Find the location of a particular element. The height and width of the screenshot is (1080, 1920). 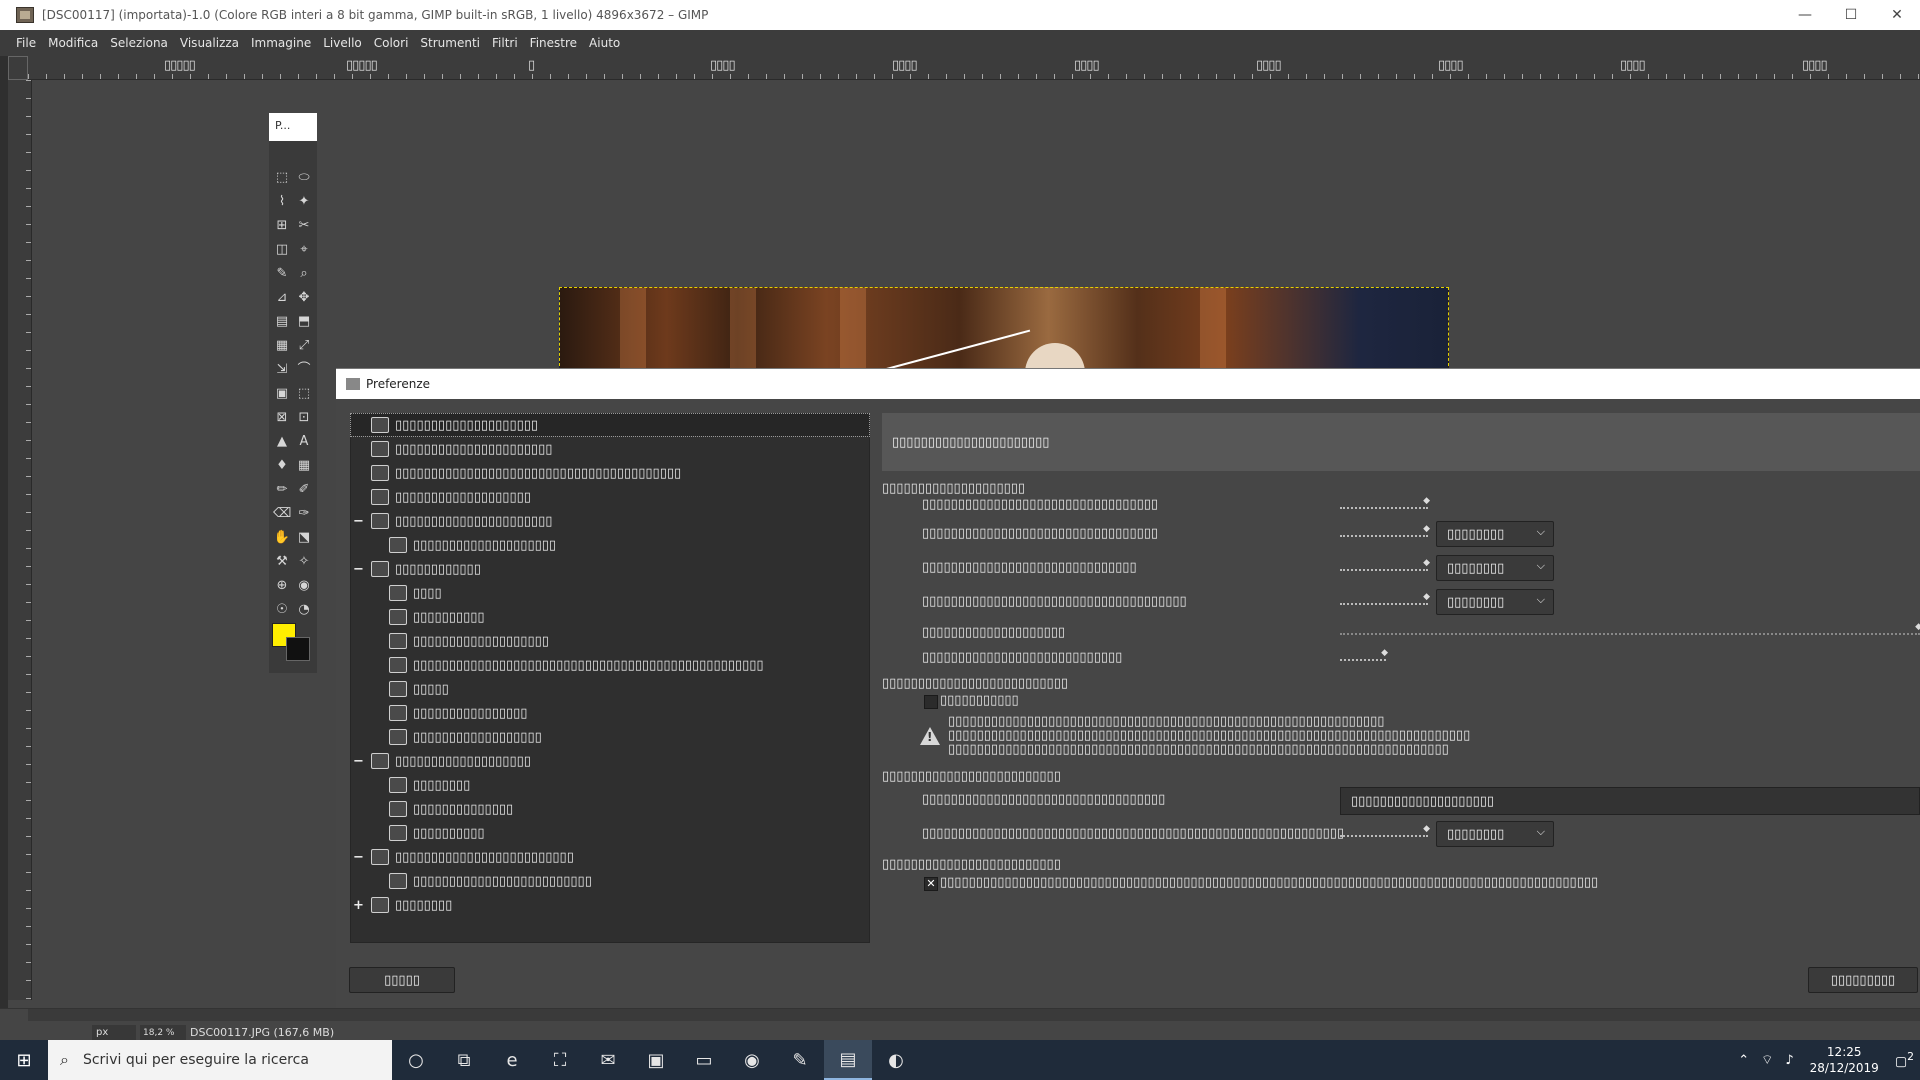

background-color-swatch is located at coordinates (298, 649).